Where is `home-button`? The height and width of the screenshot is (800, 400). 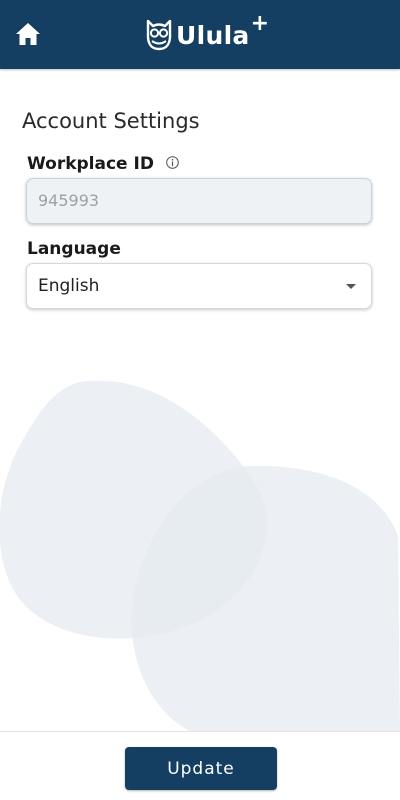 home-button is located at coordinates (28, 34).